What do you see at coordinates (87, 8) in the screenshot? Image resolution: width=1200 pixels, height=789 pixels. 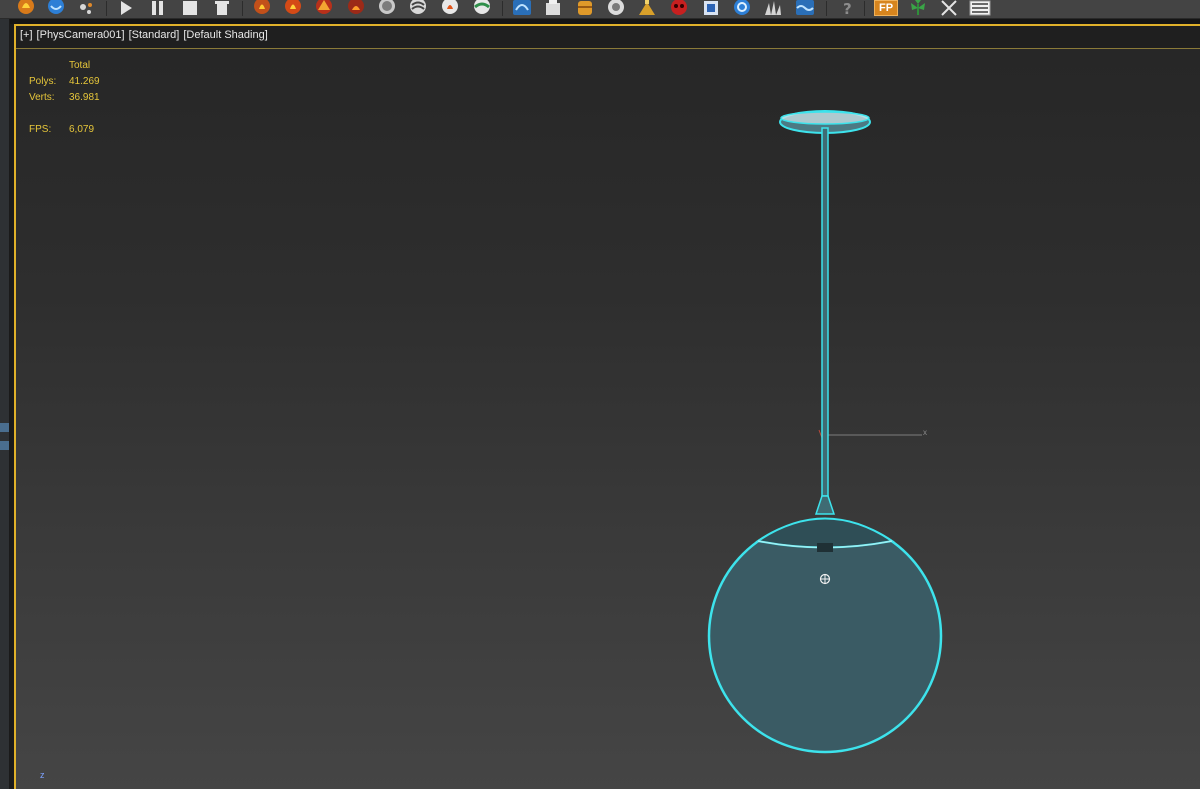 I see `particles-icon` at bounding box center [87, 8].